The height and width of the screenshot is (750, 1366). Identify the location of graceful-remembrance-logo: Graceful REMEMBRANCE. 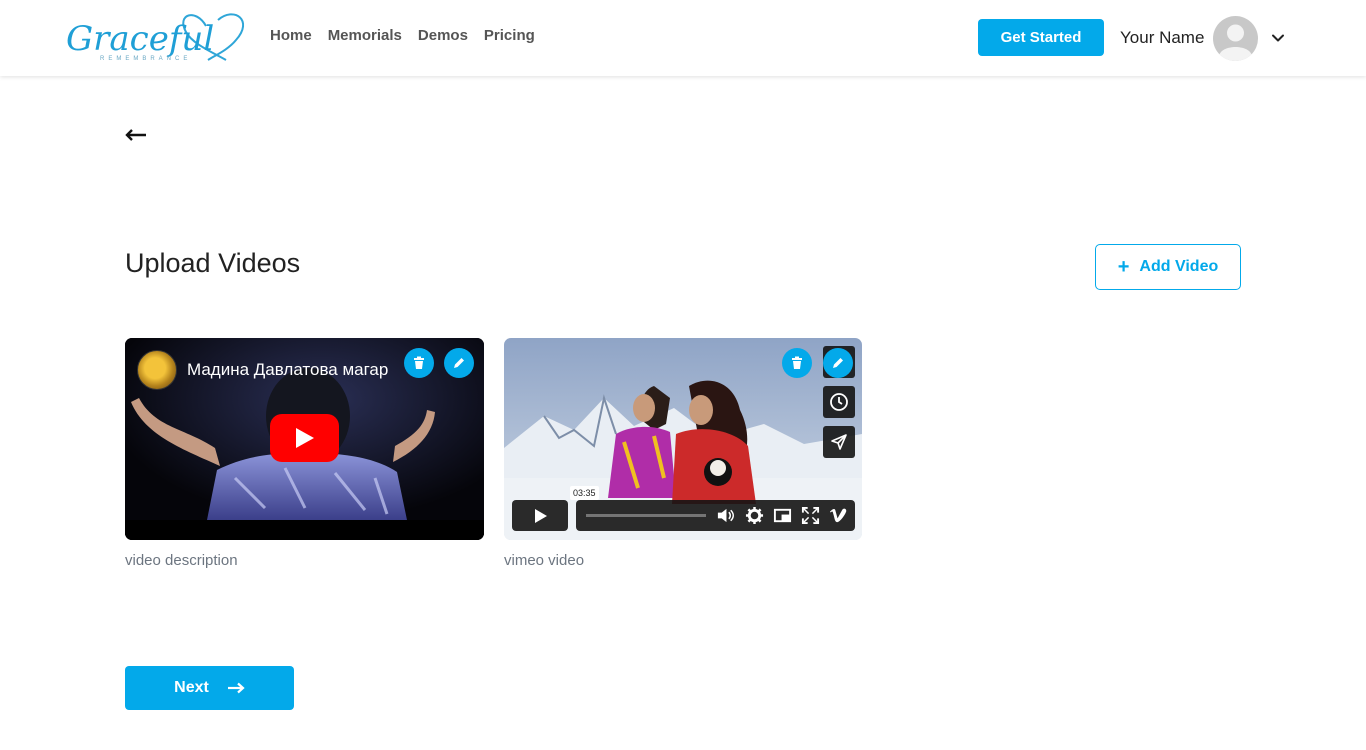
(153, 38).